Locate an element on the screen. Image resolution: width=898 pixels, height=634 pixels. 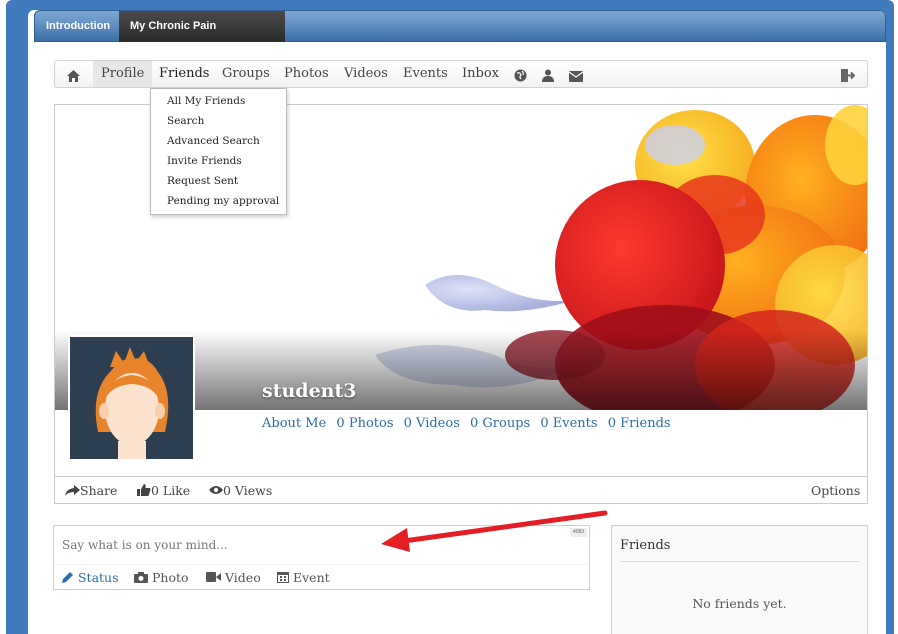
avatar-face-icon is located at coordinates (132, 403).